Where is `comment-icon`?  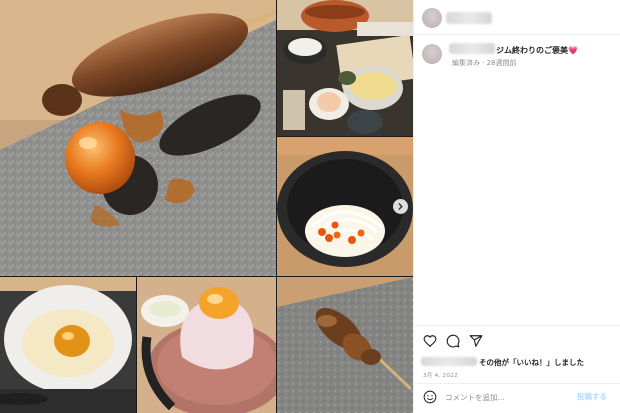
comment-icon is located at coordinates (453, 341).